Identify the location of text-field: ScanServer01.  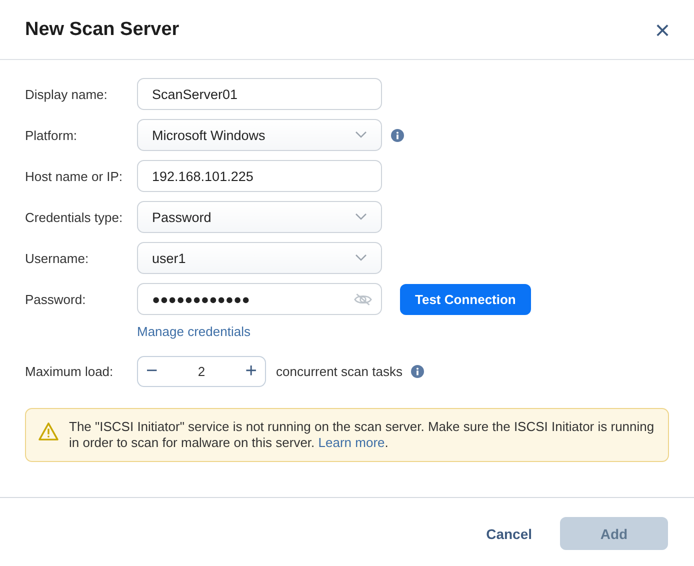
(259, 94).